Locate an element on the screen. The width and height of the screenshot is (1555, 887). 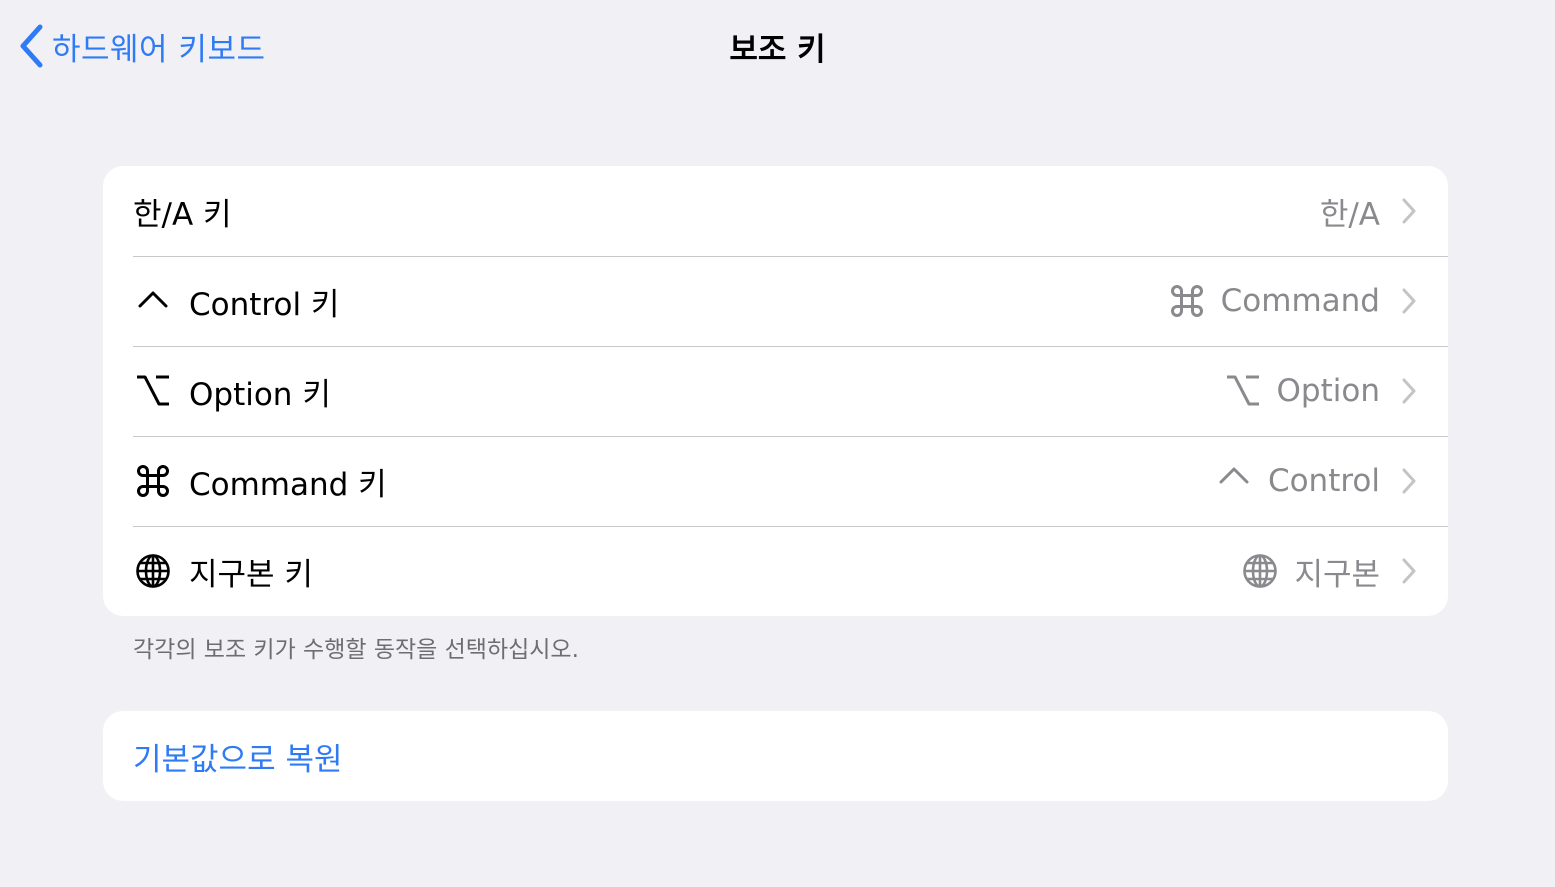
row-label: 한/A 키 is located at coordinates (182, 214).